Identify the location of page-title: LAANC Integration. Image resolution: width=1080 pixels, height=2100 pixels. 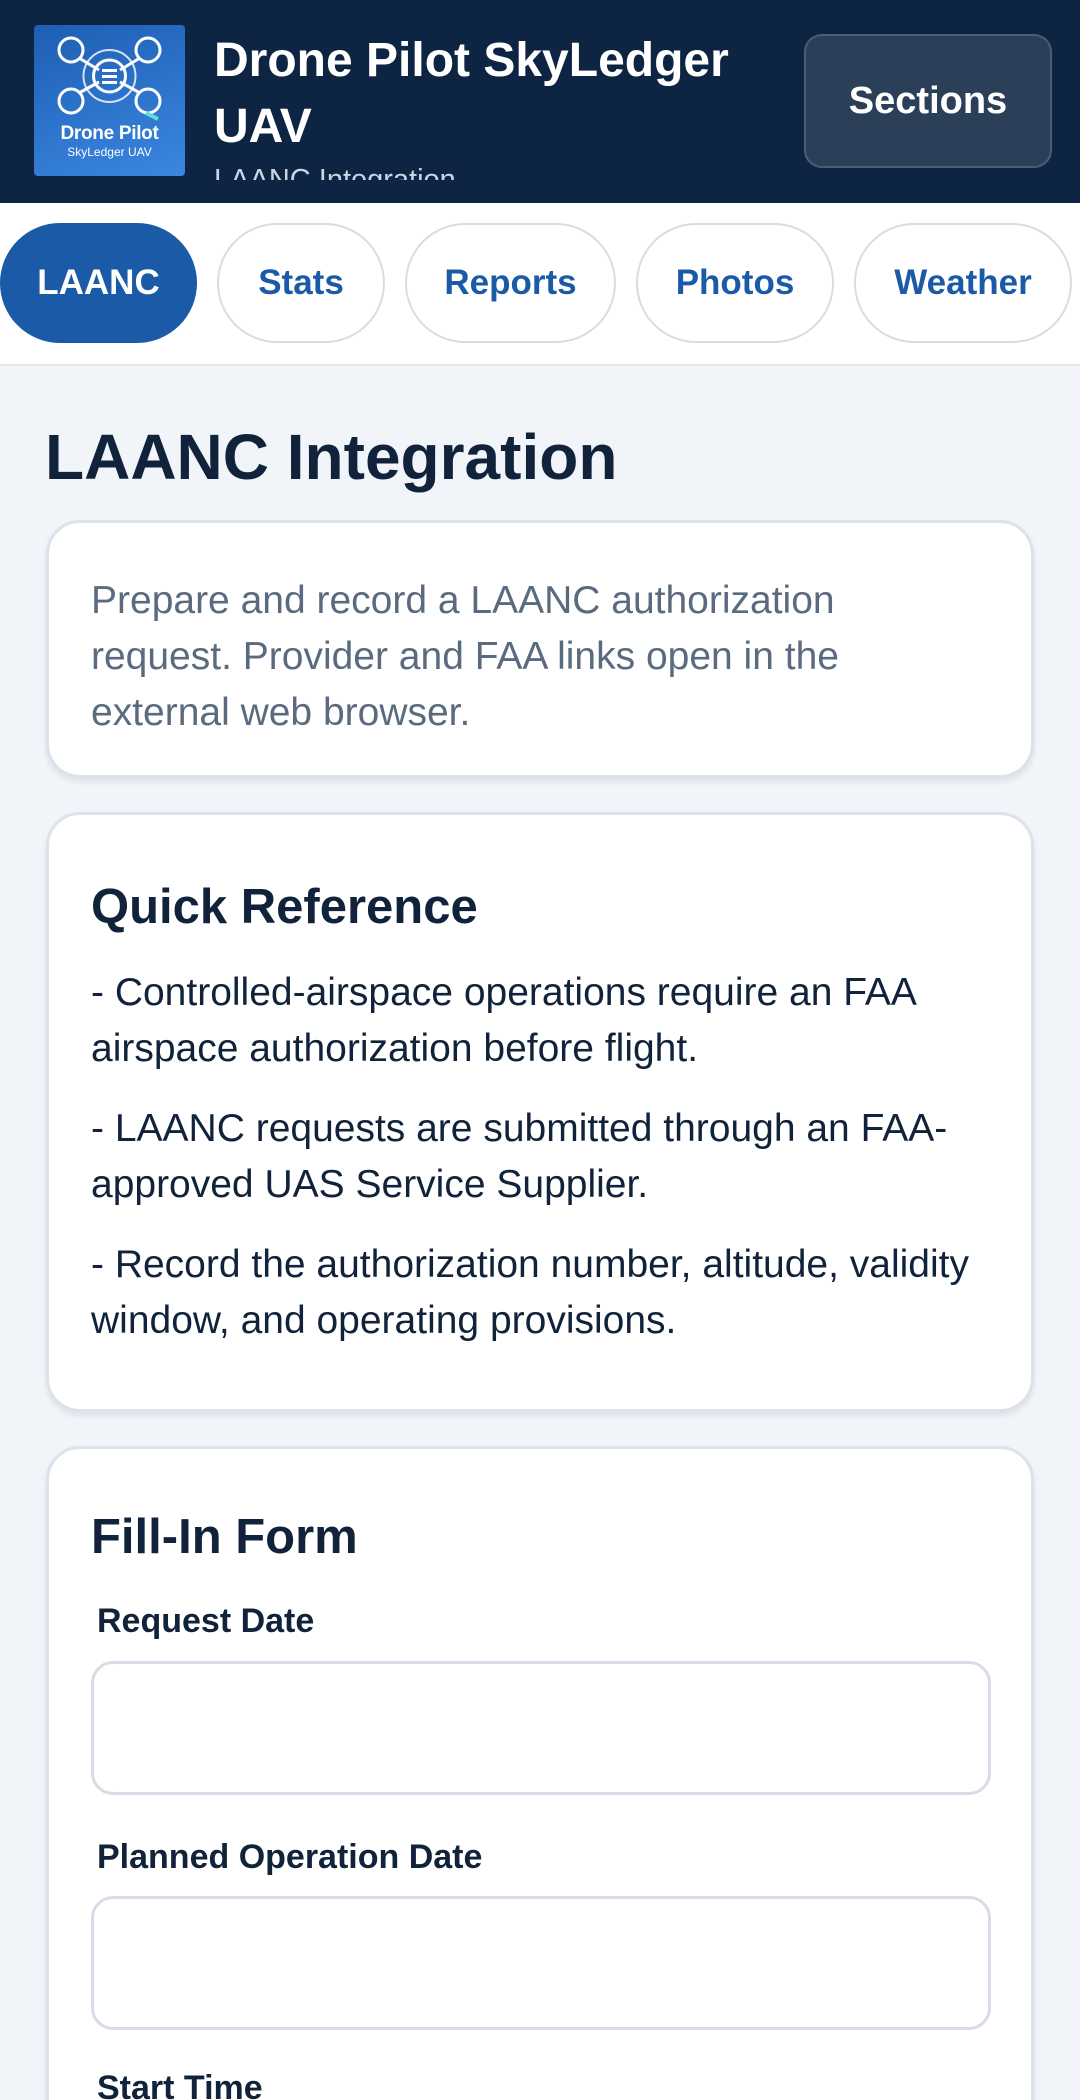
(331, 457).